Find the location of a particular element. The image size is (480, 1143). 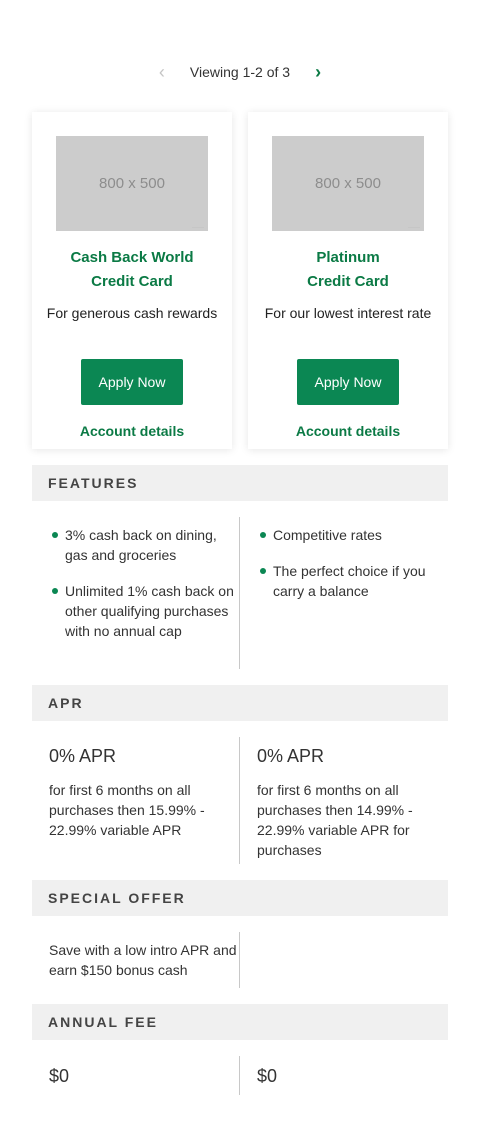

pagination-label: Viewing 1-2 of 3 is located at coordinates (240, 72).